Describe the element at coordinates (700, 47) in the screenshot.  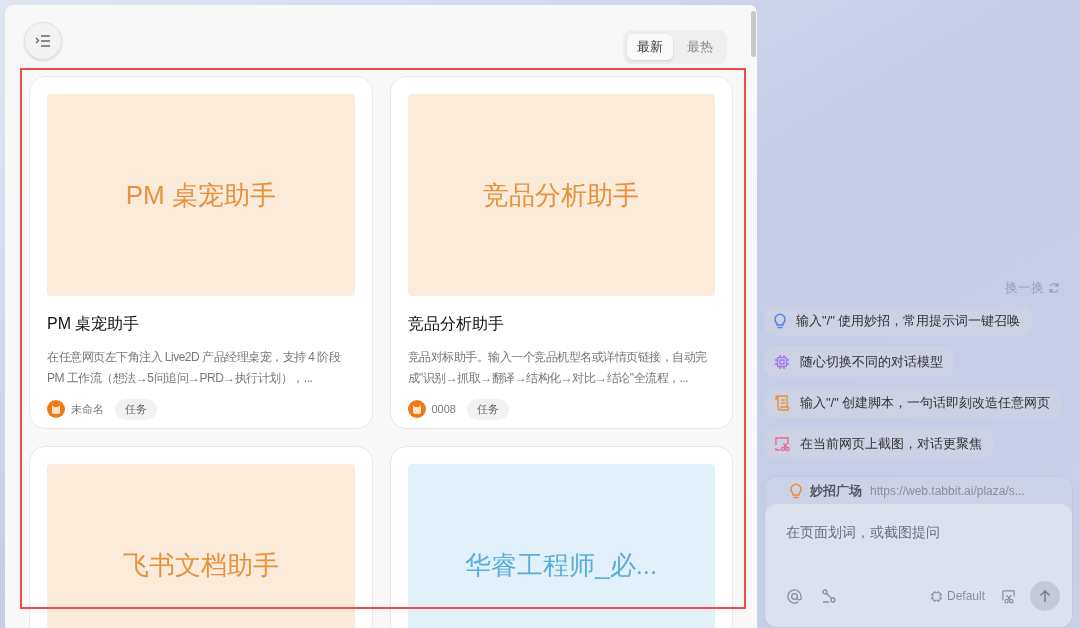
I see `sort-tab: 最热` at that location.